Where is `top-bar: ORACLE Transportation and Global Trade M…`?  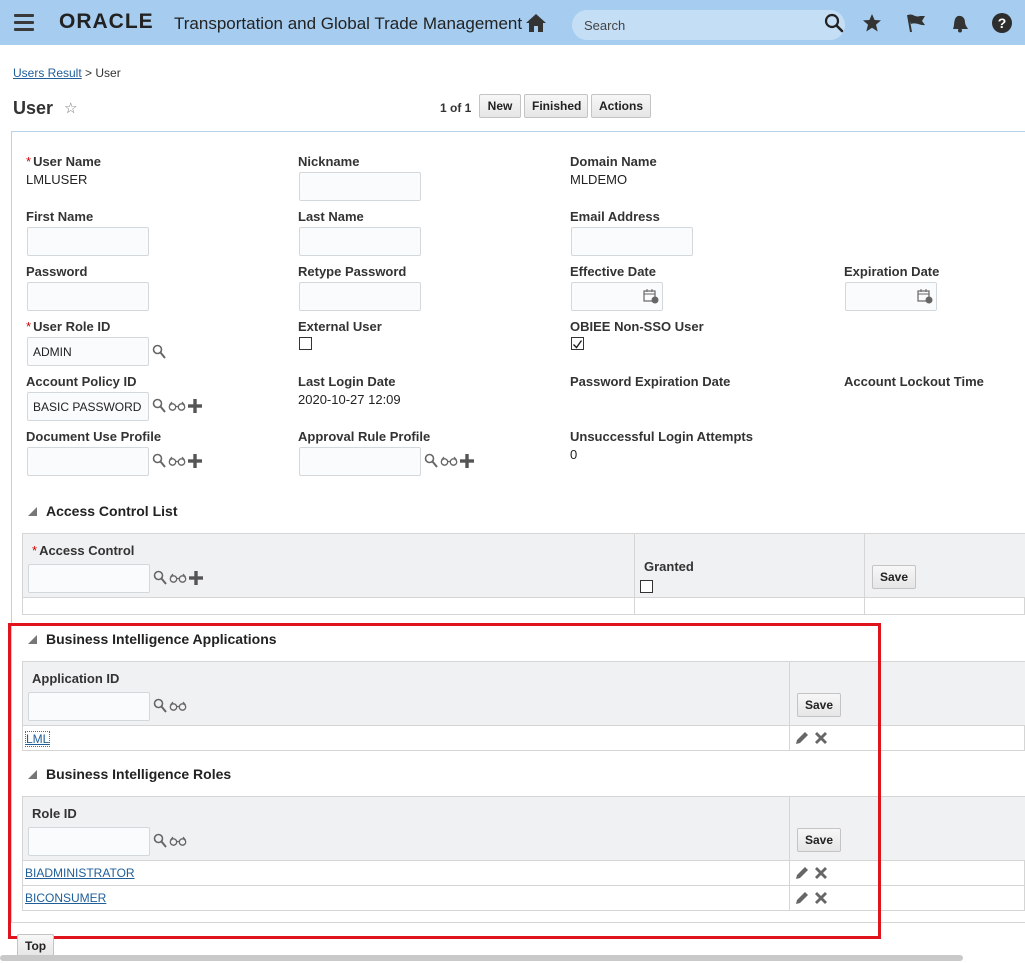
top-bar: ORACLE Transportation and Global Trade M… is located at coordinates (512, 22).